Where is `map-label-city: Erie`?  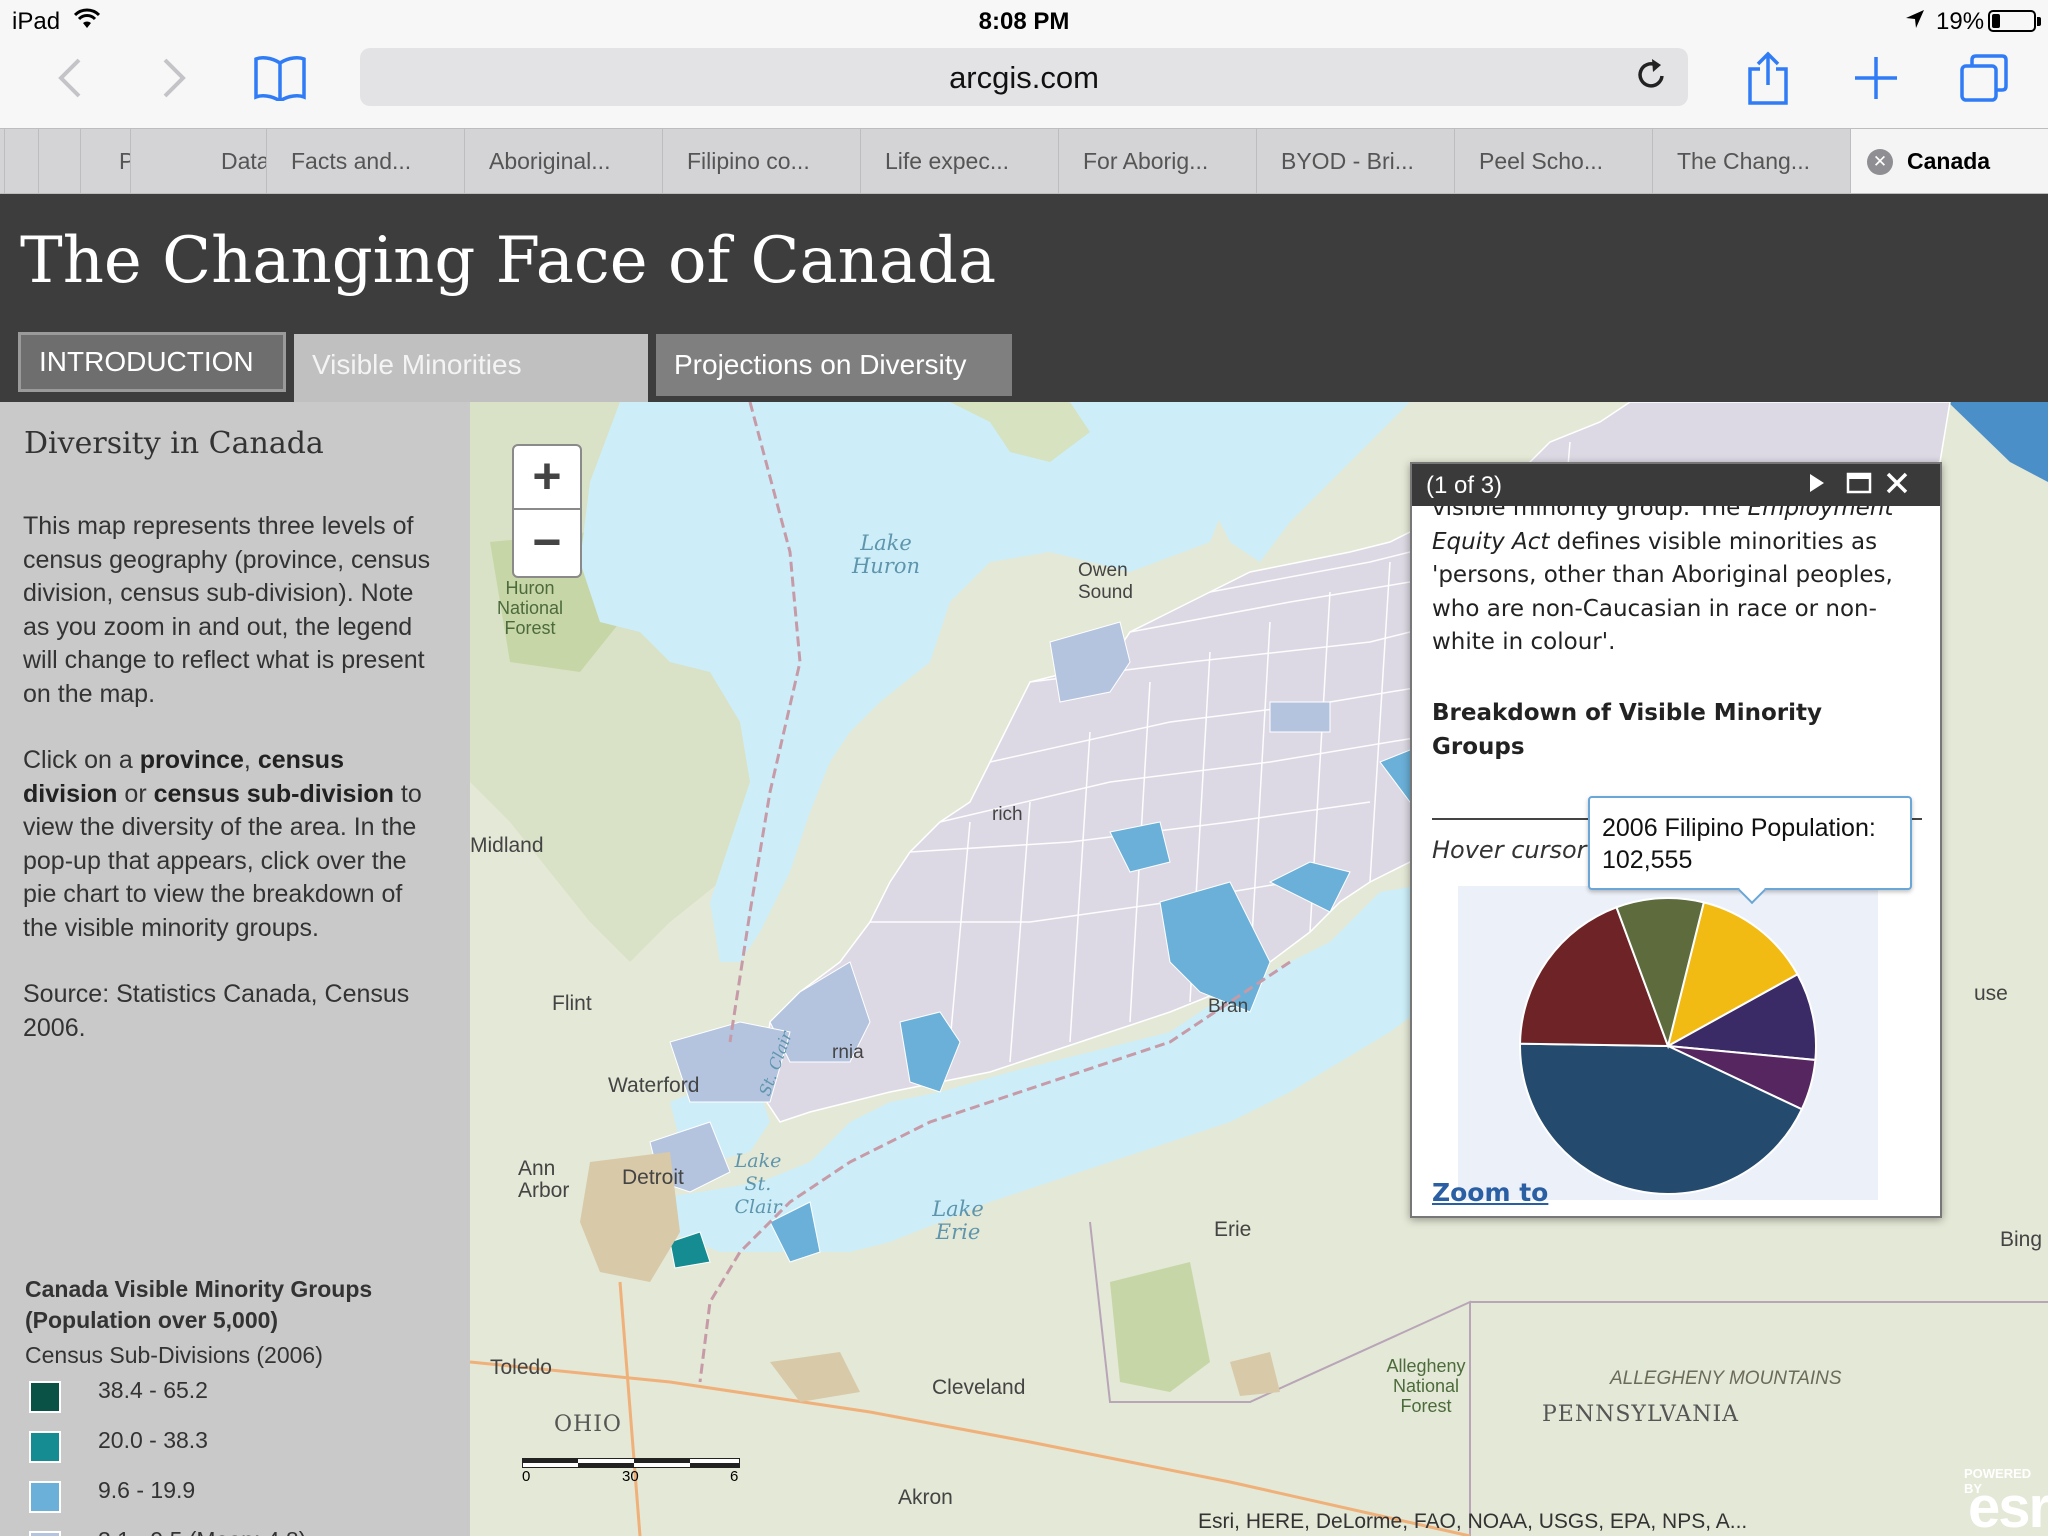 map-label-city: Erie is located at coordinates (1233, 1229).